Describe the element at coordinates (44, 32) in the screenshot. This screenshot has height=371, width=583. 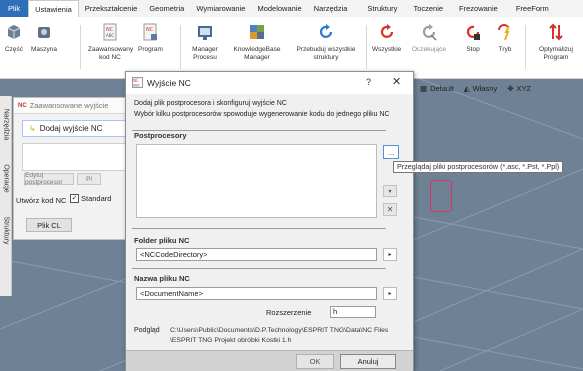
I see `machine-icon` at that location.